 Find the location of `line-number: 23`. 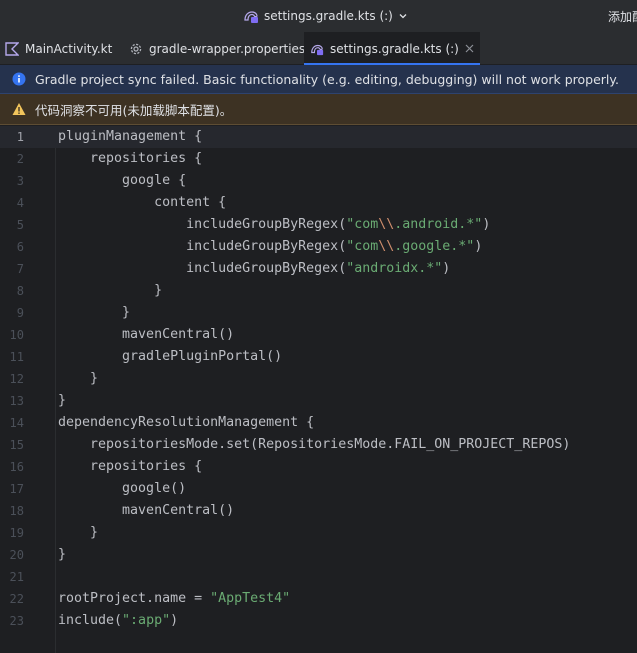

line-number: 23 is located at coordinates (16, 621).